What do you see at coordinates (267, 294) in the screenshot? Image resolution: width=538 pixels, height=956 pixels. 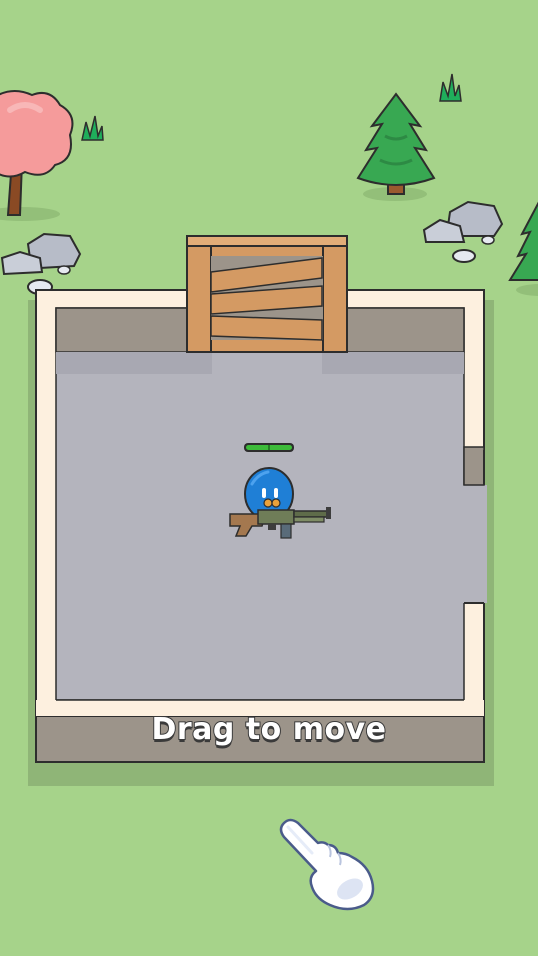 I see `boarded-door` at bounding box center [267, 294].